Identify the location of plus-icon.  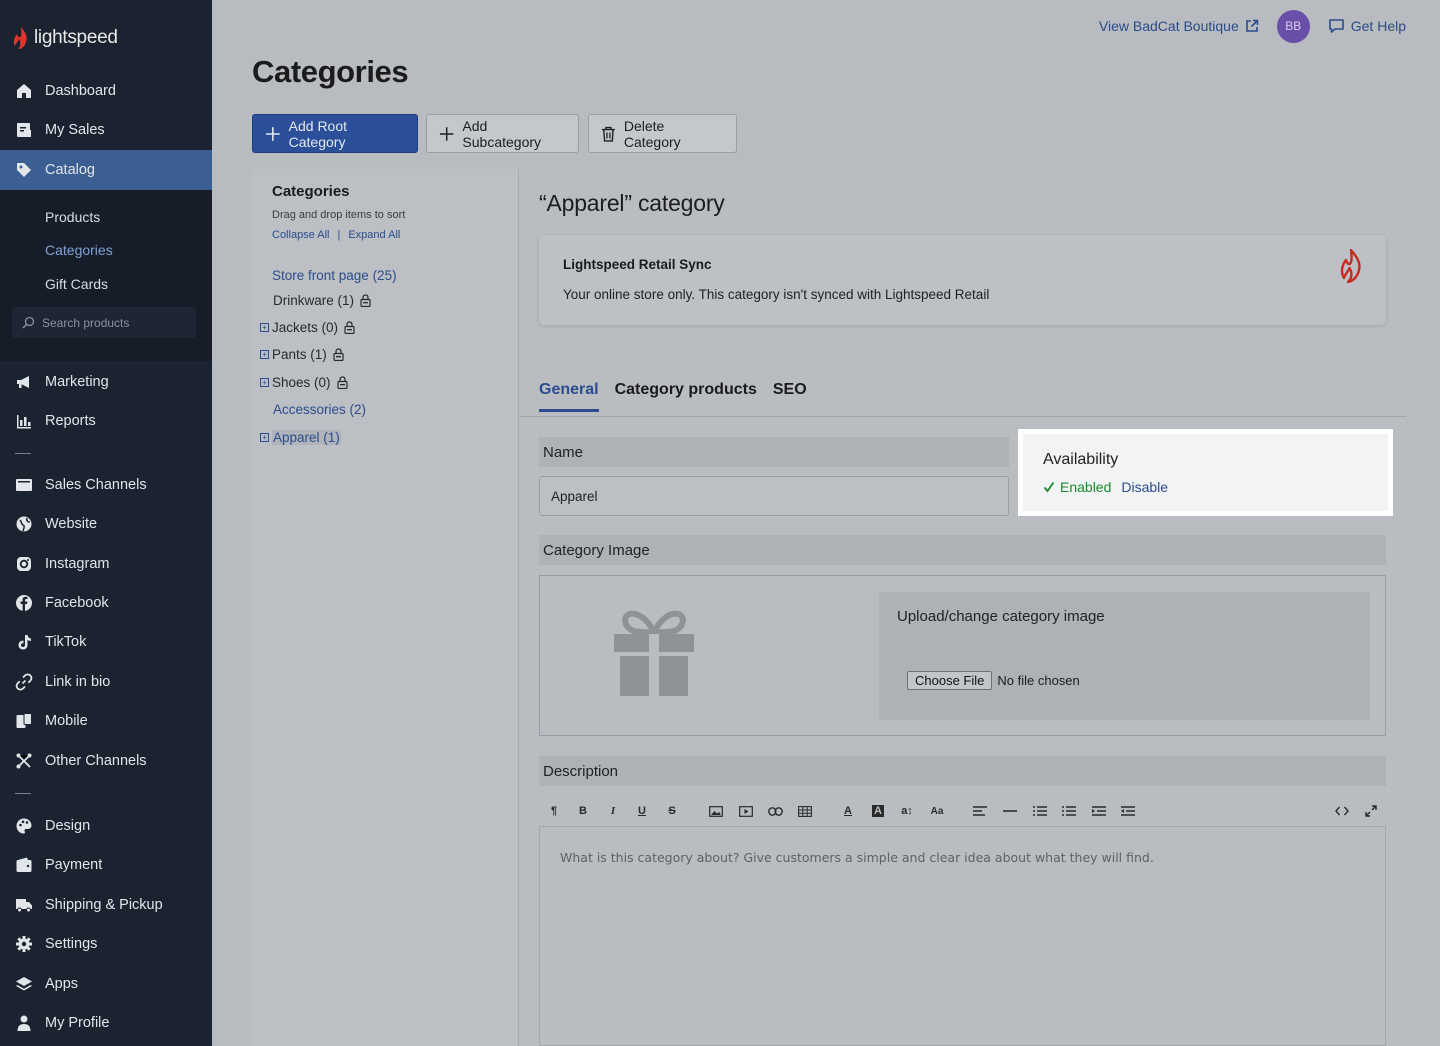
(446, 133).